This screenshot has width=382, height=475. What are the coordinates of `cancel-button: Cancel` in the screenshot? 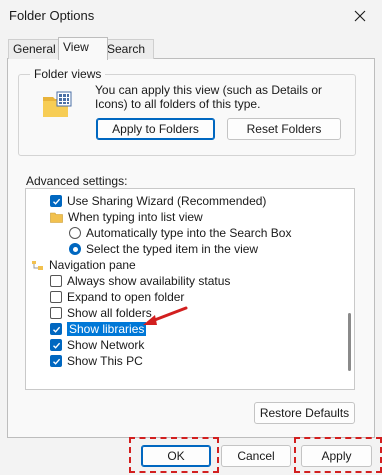 It's located at (256, 456).